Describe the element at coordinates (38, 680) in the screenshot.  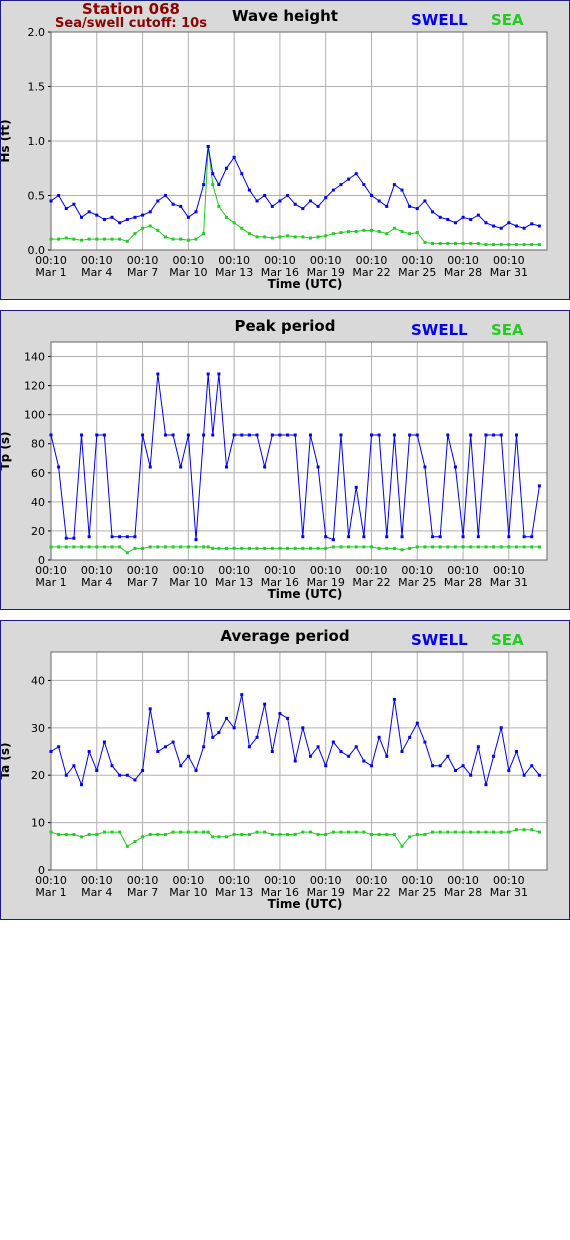
I see `y-tick-label: 40` at that location.